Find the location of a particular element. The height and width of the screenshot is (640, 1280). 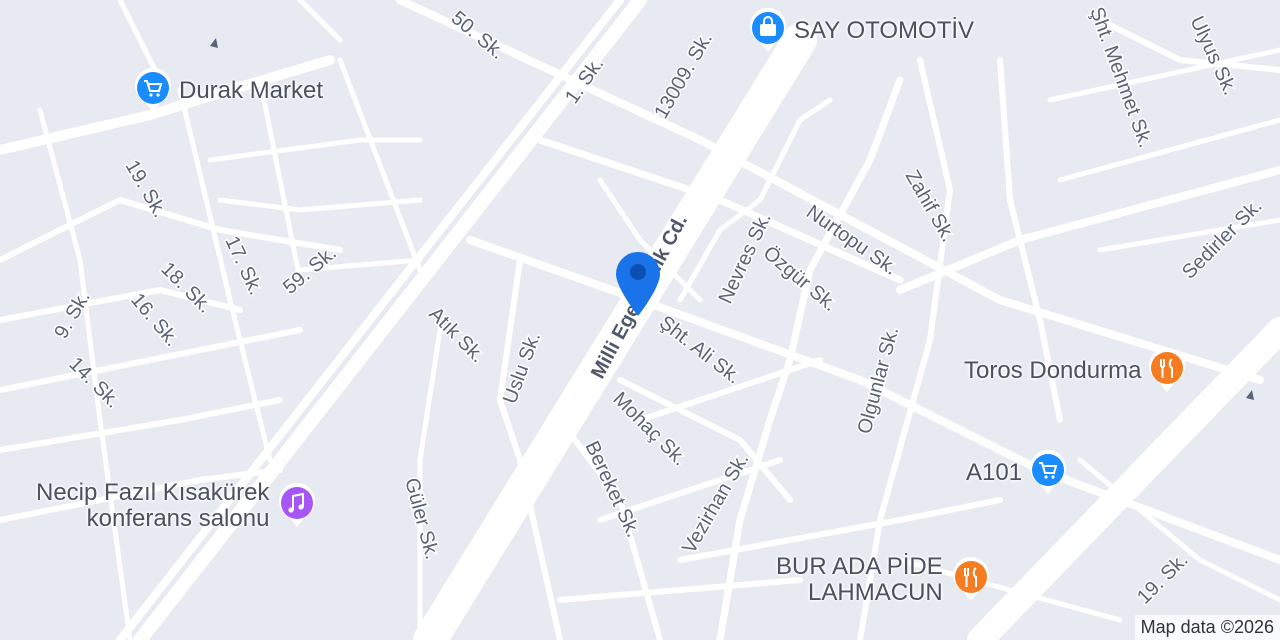

street-label: Atık Sk. is located at coordinates (456, 335).